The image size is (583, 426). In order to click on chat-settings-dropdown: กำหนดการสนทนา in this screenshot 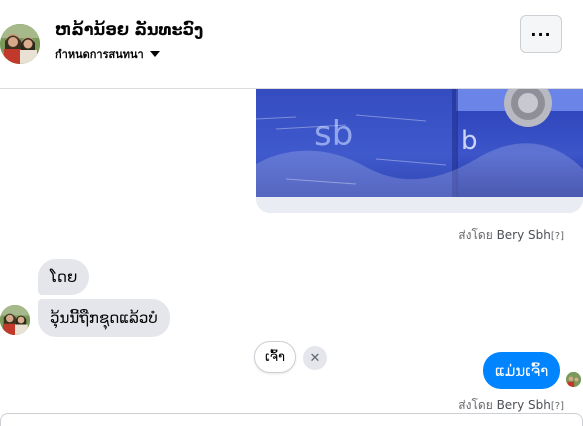, I will do `click(107, 54)`.